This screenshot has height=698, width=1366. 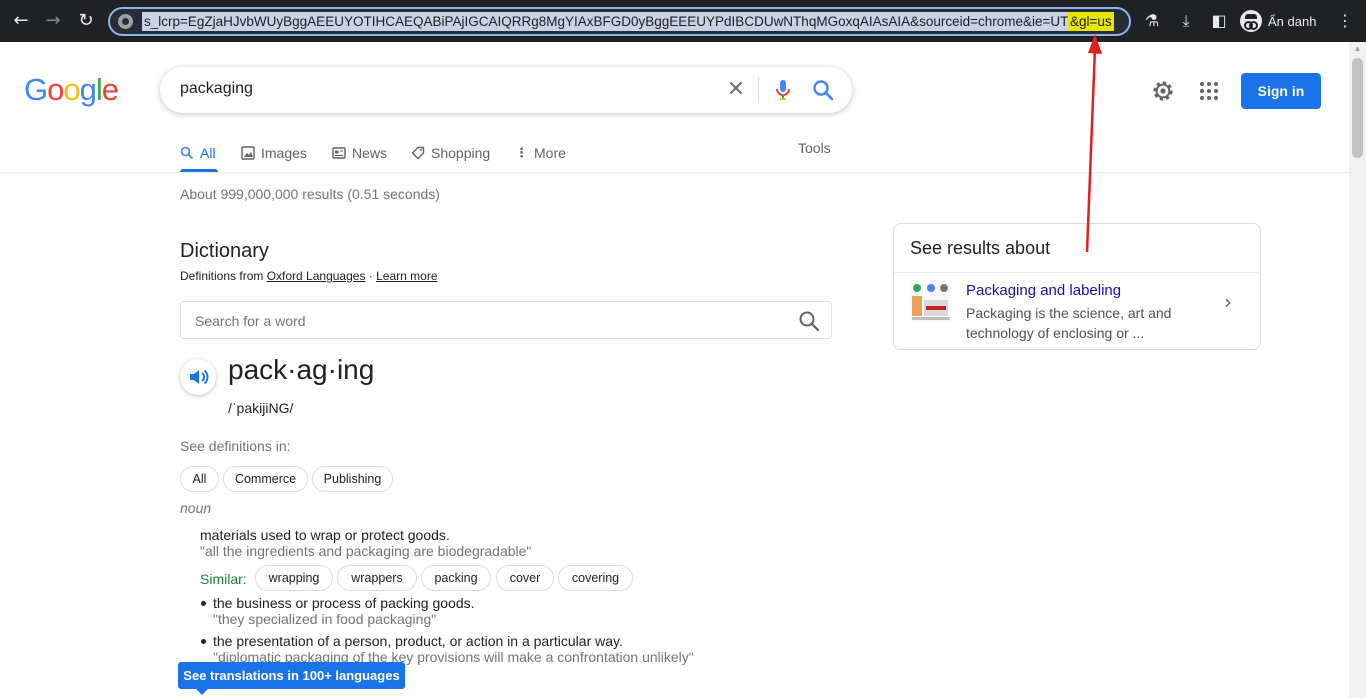 What do you see at coordinates (86, 21) in the screenshot?
I see `reload-icon: ↻` at bounding box center [86, 21].